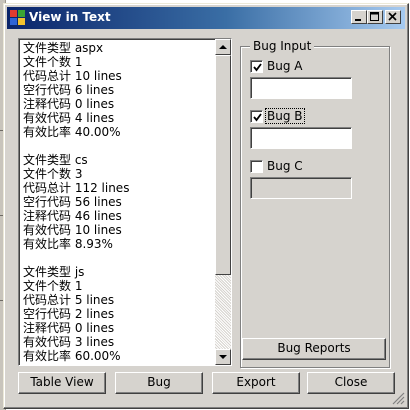 The image size is (410, 410). Describe the element at coordinates (285, 116) in the screenshot. I see `bug-b-label: Bug B` at that location.